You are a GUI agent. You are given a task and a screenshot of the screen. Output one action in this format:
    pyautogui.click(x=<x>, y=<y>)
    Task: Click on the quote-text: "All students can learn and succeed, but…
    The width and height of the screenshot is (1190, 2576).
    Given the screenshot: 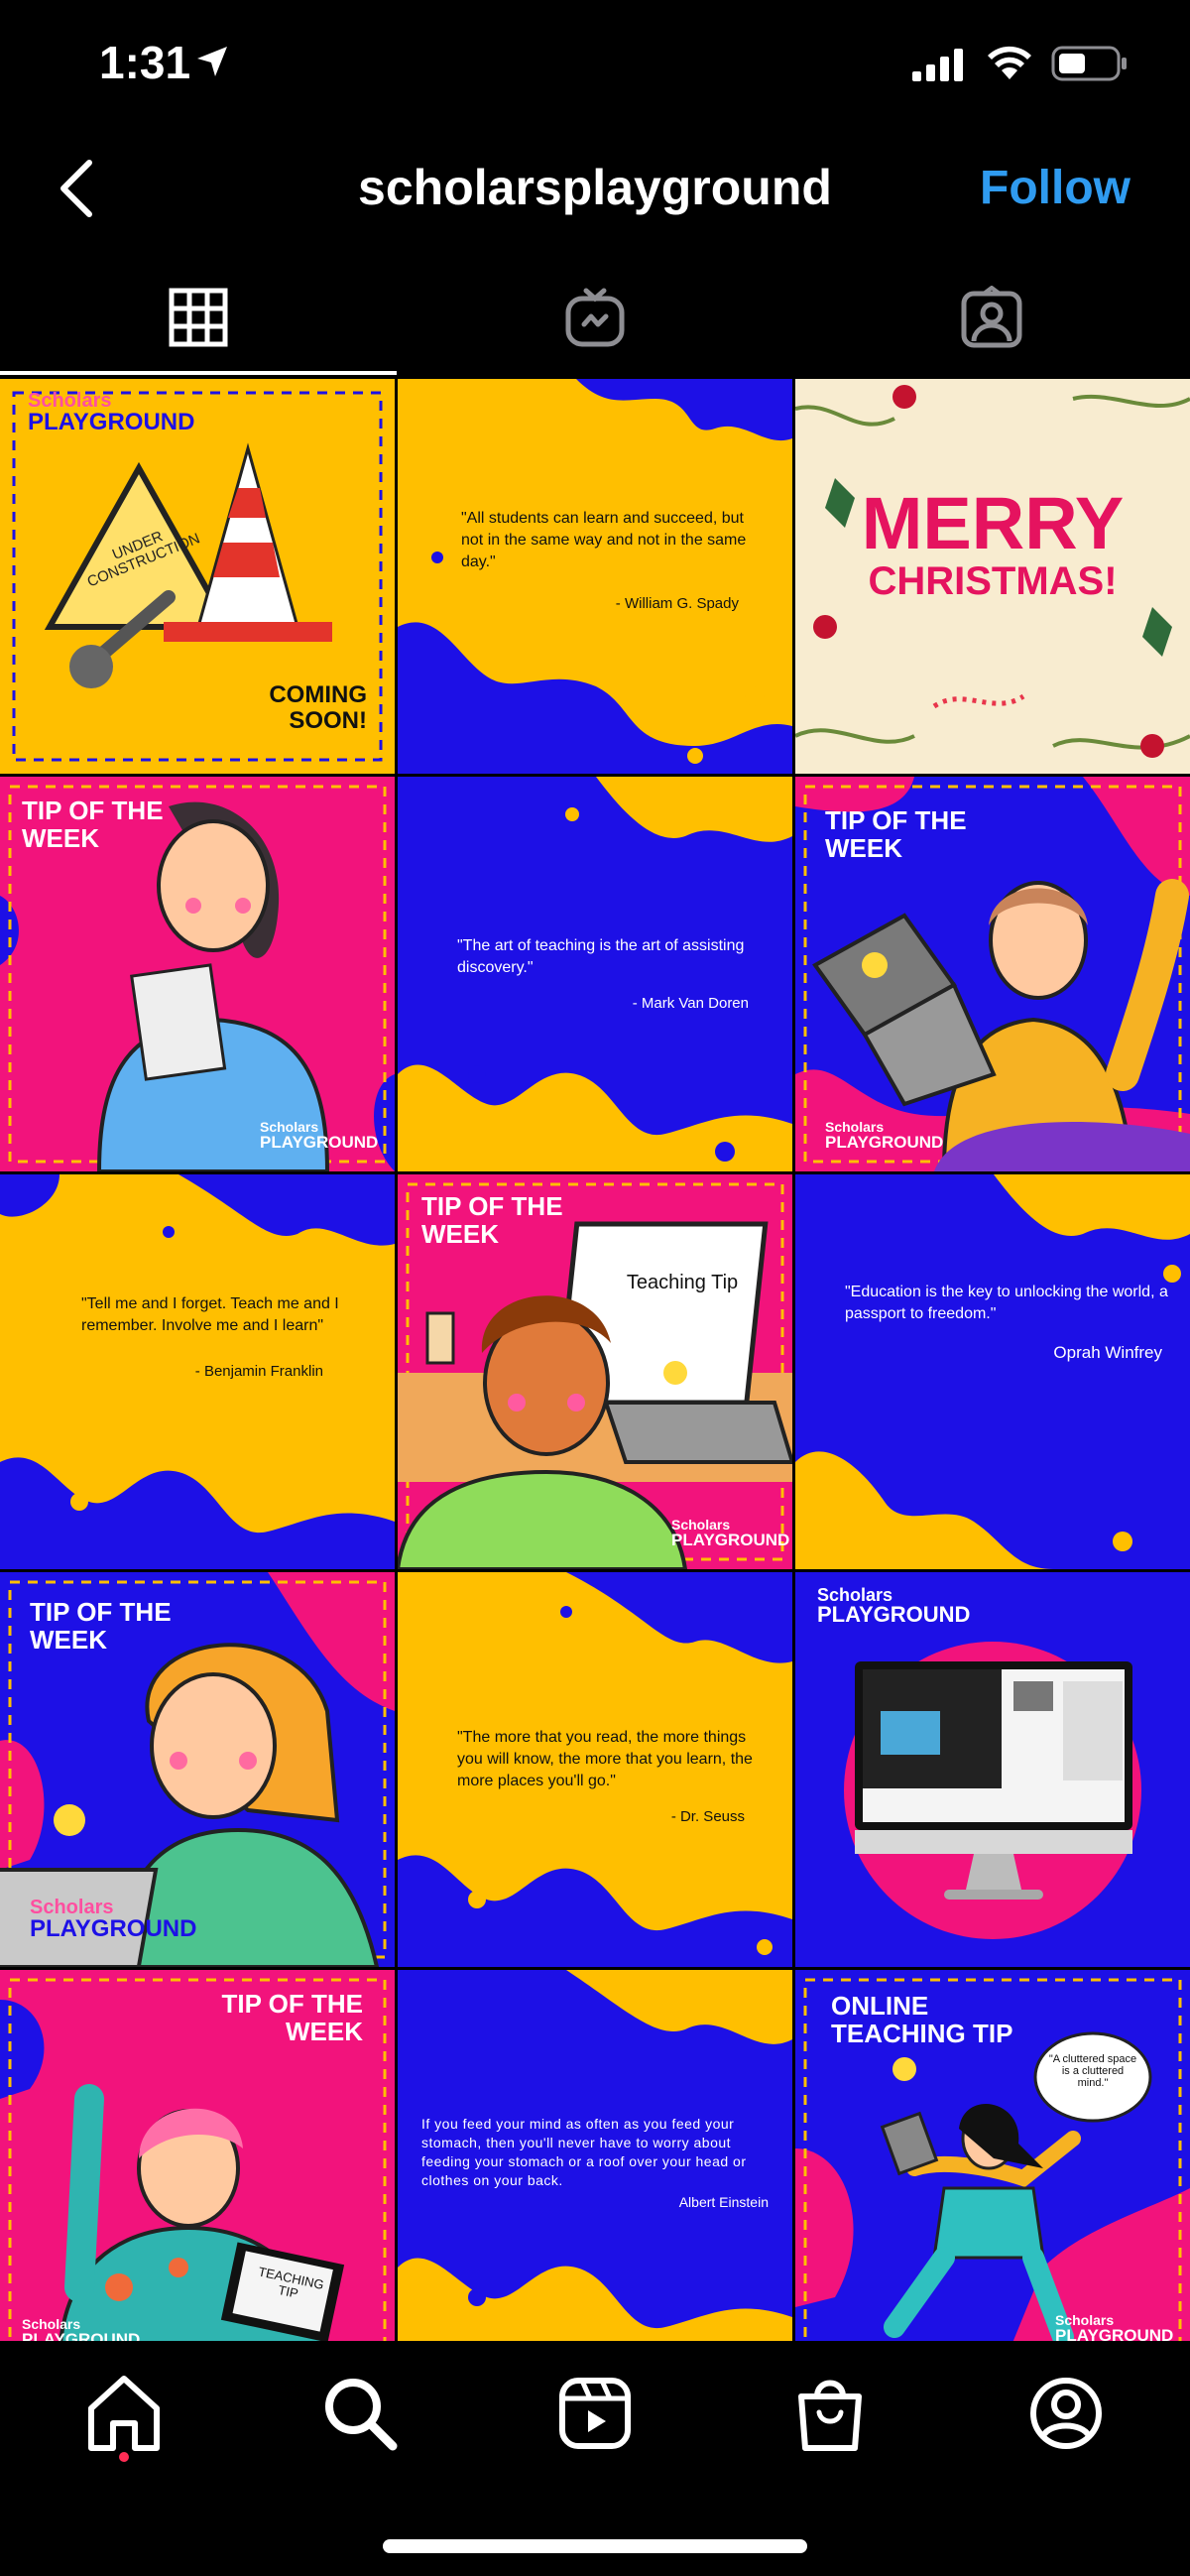 What is the action you would take?
    pyautogui.click(x=604, y=540)
    